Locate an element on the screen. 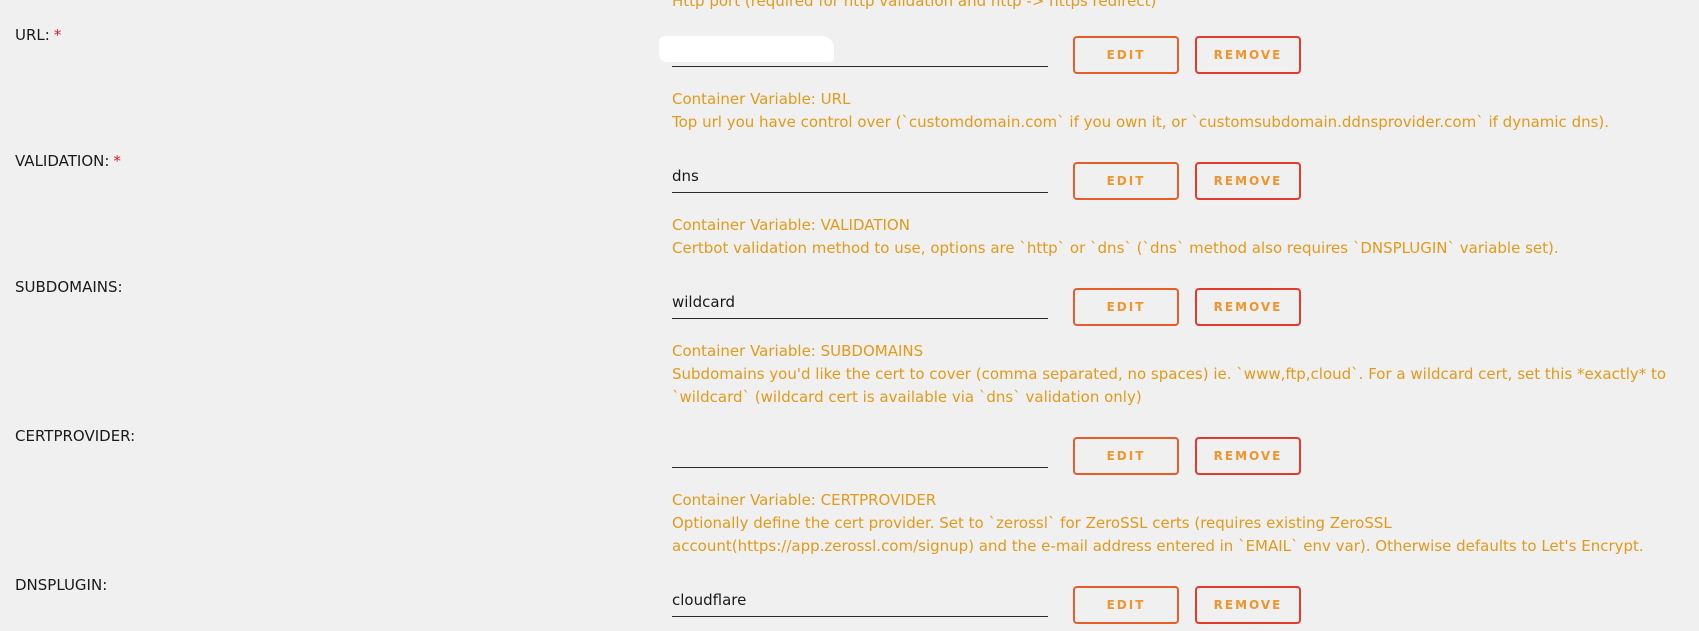  dnsplugin-input: cloudflare is located at coordinates (860, 600).